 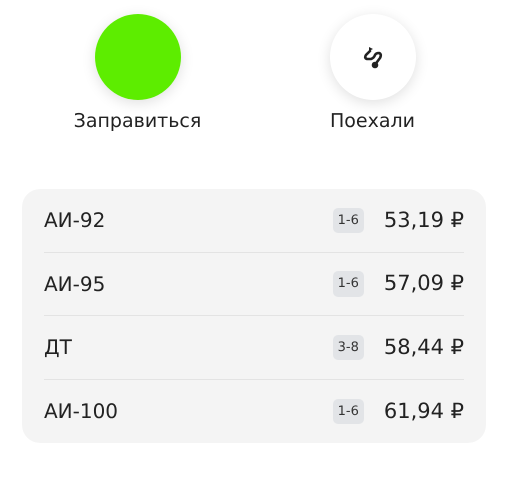 I want to click on fuel-price: 57,09 ₽, so click(x=424, y=283).